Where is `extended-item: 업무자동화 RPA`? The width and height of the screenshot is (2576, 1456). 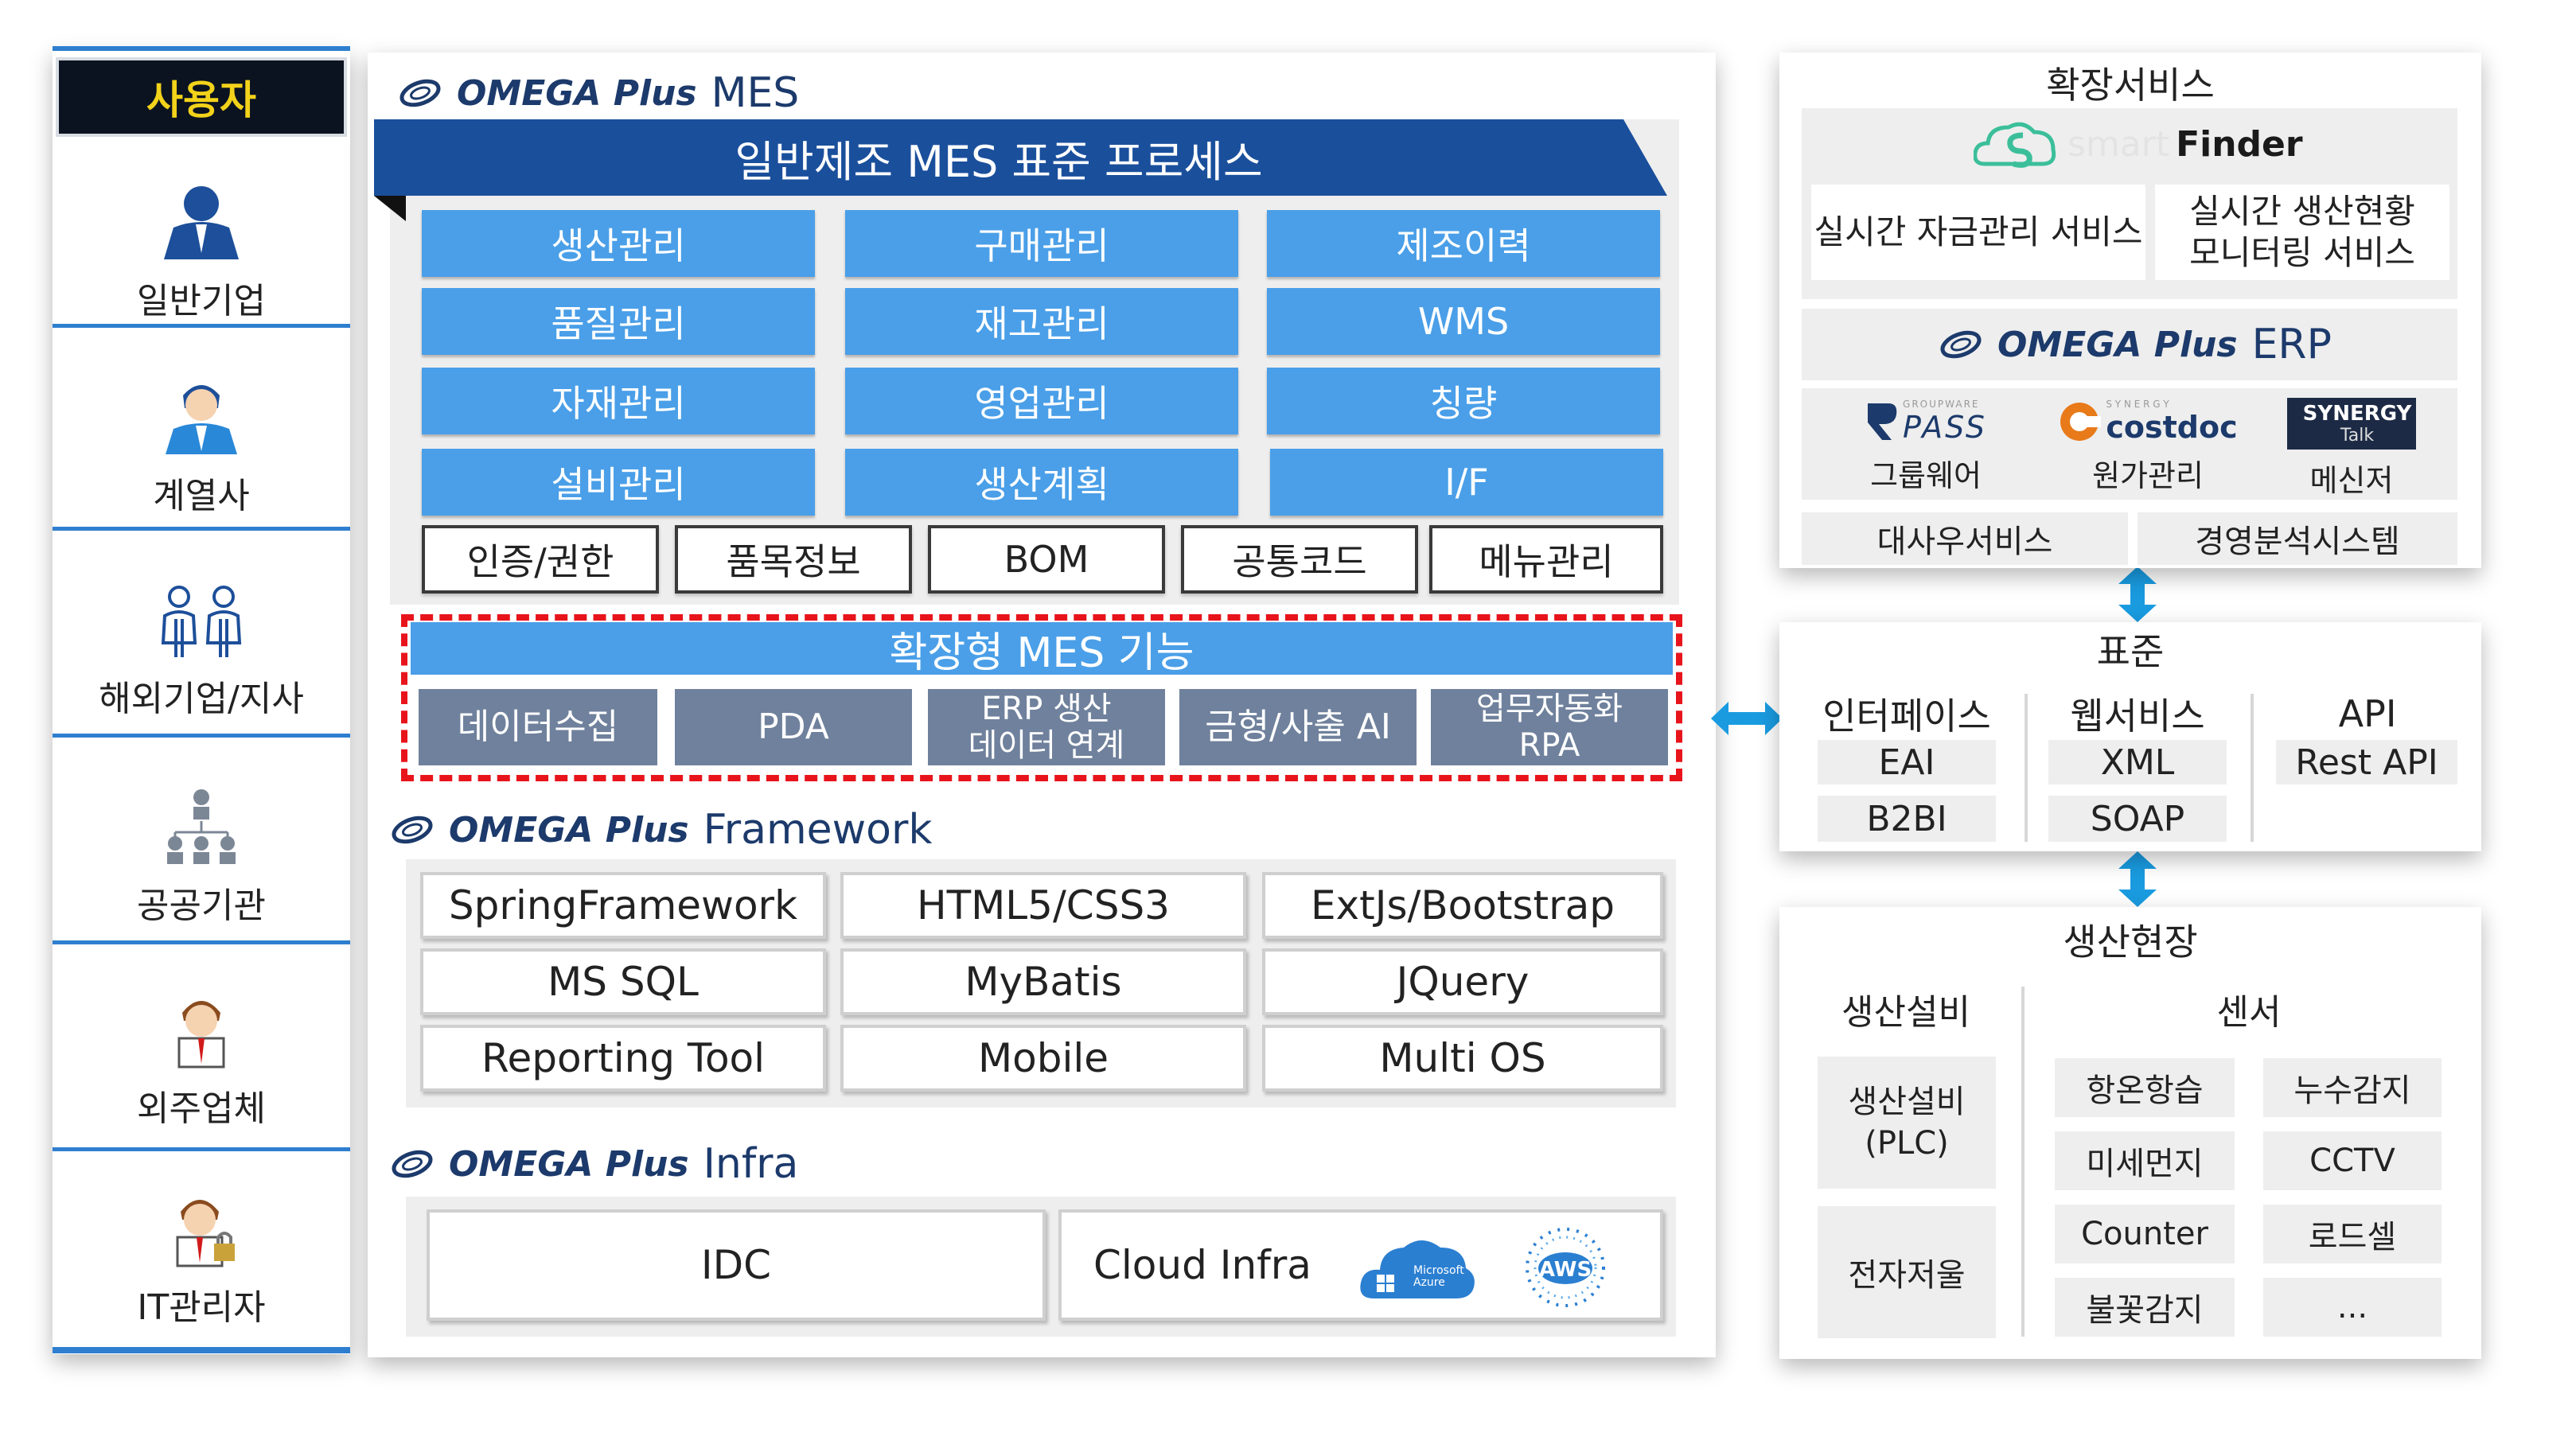 extended-item: 업무자동화 RPA is located at coordinates (1549, 727).